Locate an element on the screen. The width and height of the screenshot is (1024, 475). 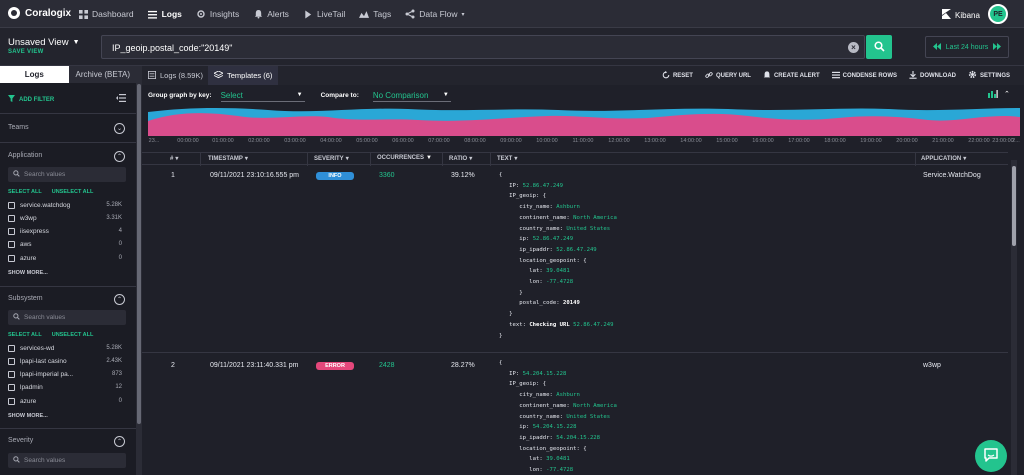
col-ratio-label: RATIO is located at coordinates (458, 158).